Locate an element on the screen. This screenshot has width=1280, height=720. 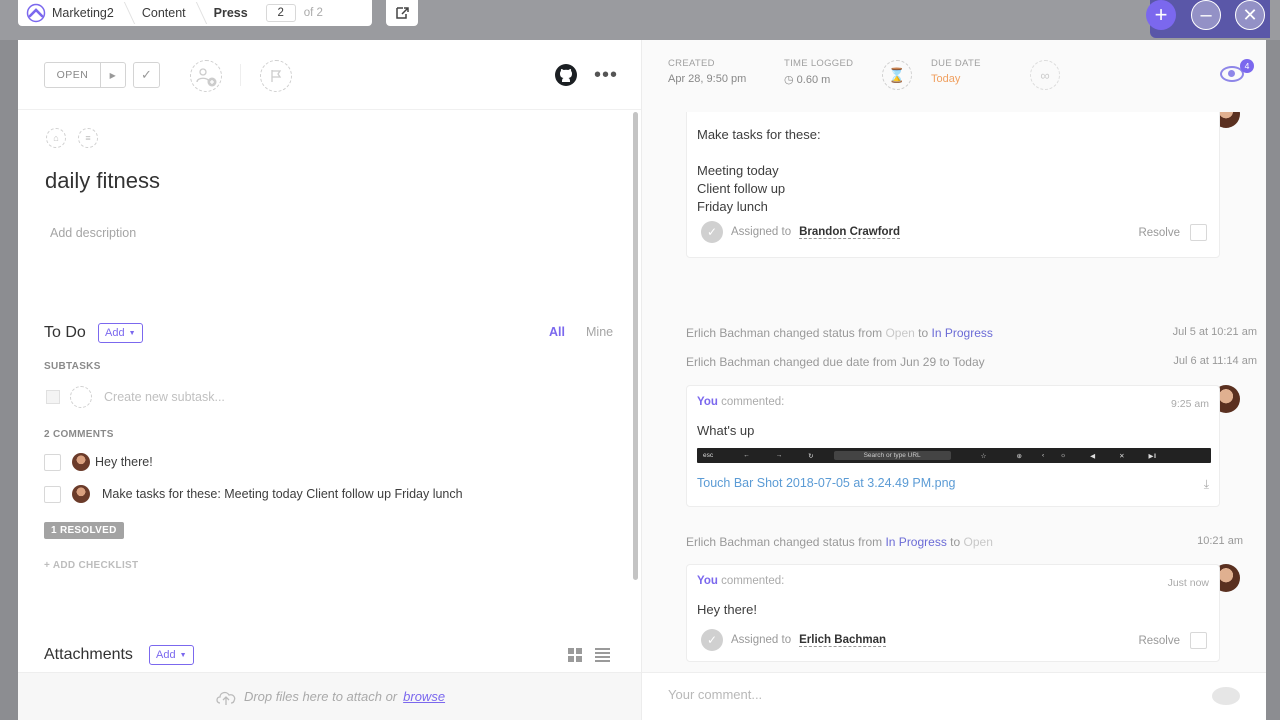
brightness-icon: ☼ is located at coordinates (1063, 455).